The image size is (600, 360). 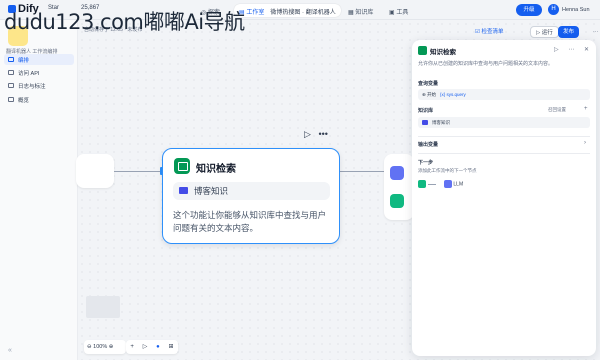 What do you see at coordinates (11, 85) in the screenshot?
I see `logs-icon` at bounding box center [11, 85].